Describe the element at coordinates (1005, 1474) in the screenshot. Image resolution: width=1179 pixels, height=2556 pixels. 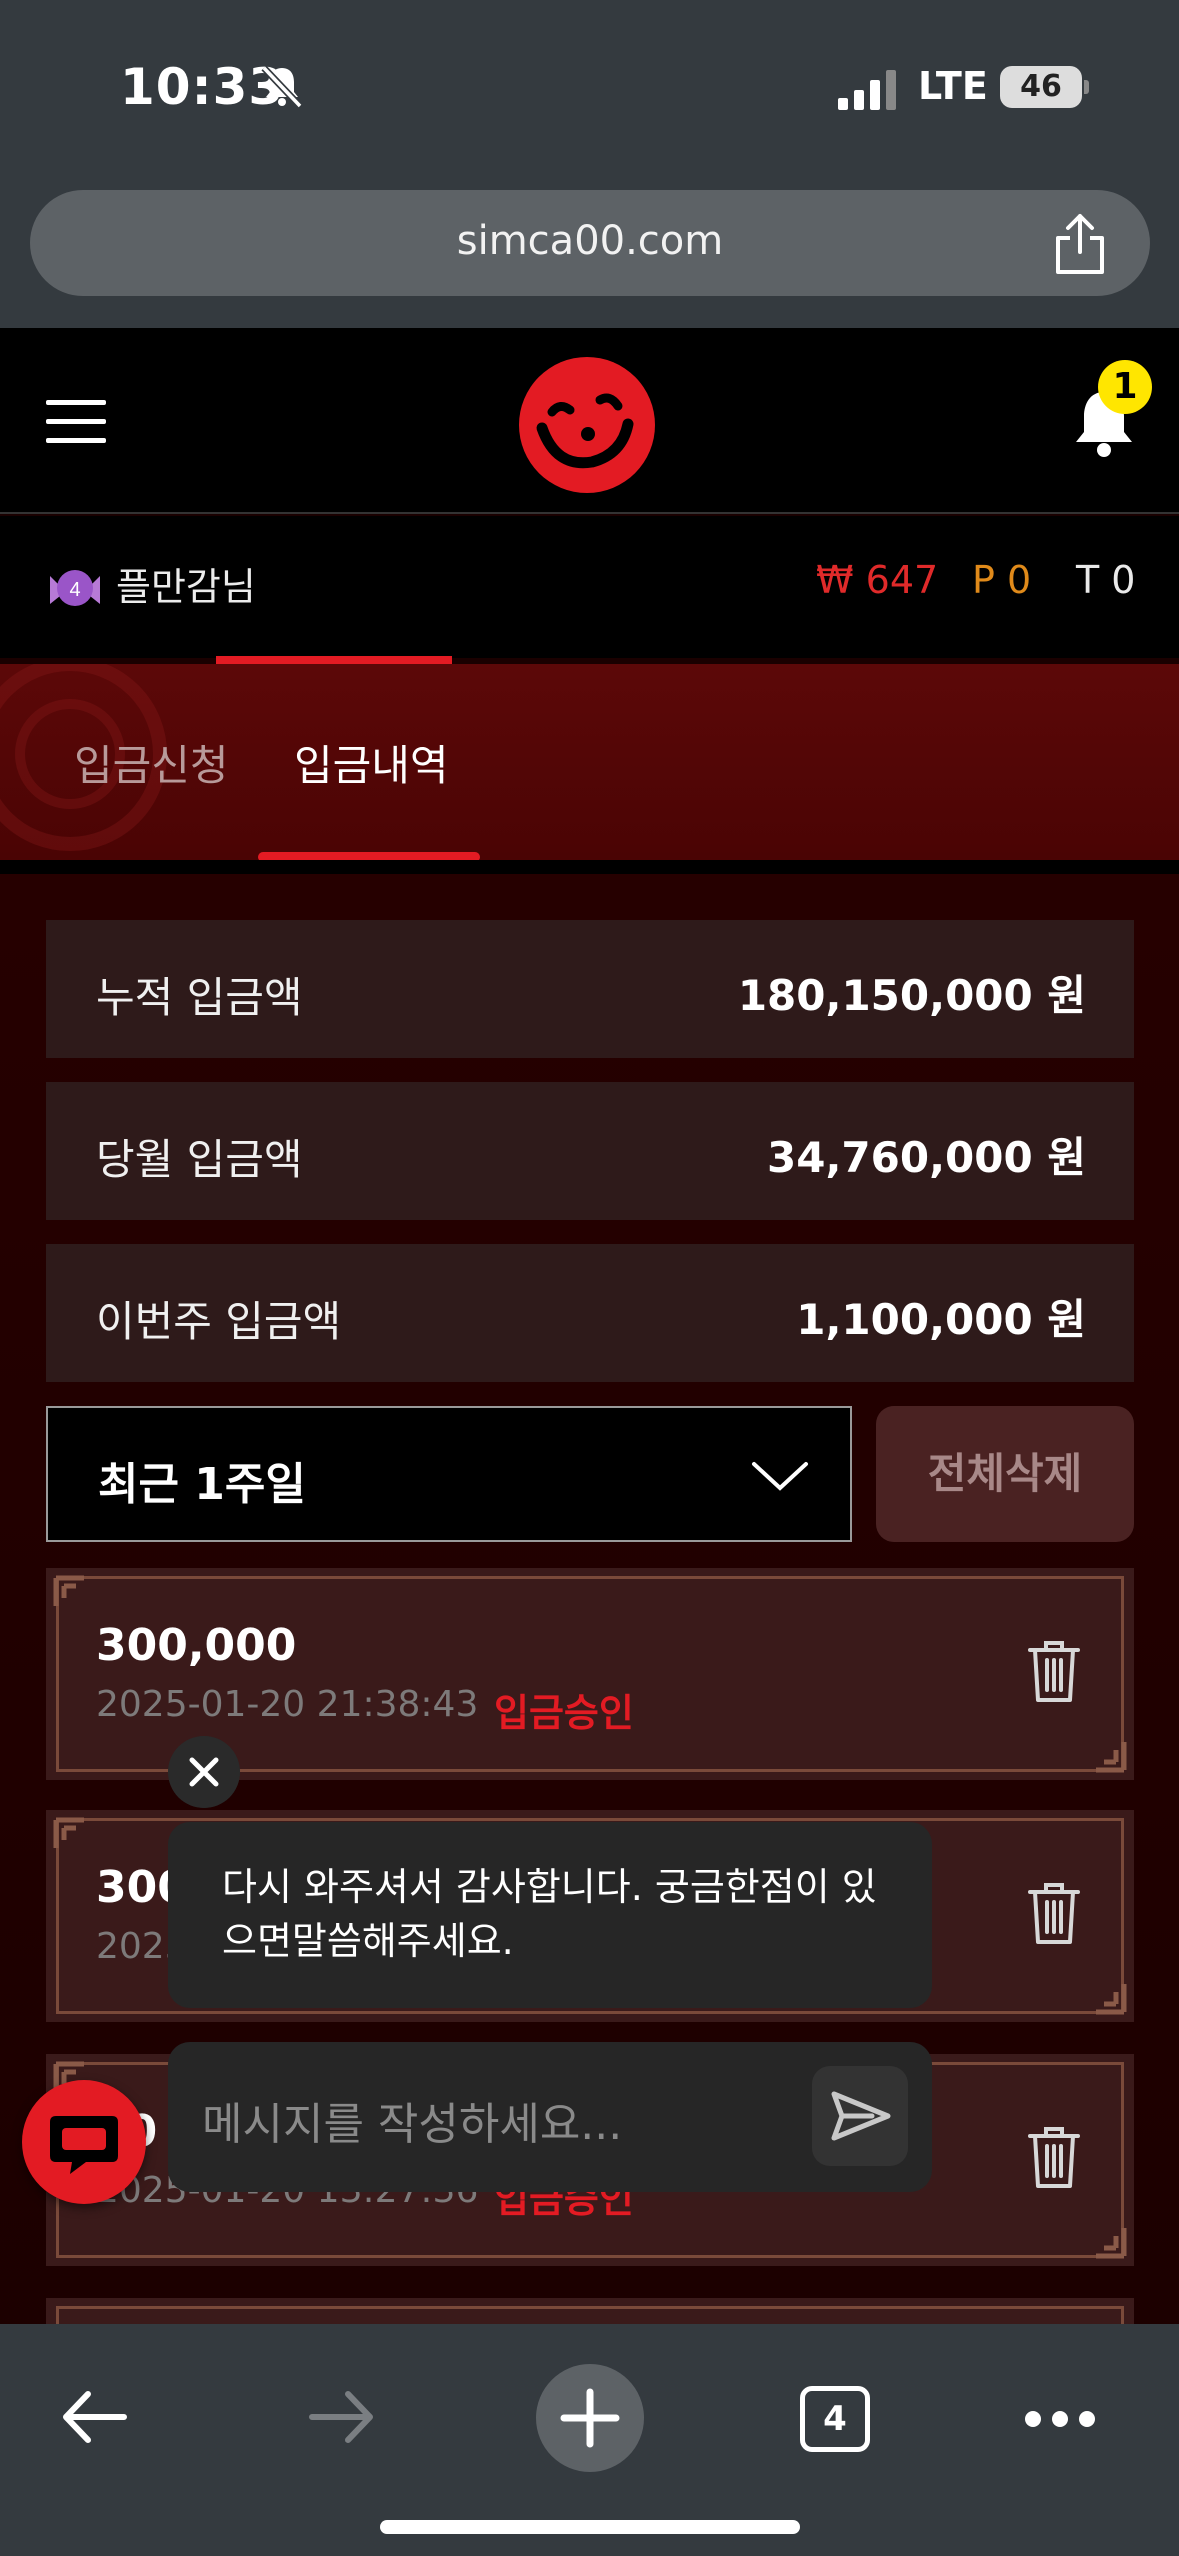
I see `delete-all-button: 전체삭제` at that location.